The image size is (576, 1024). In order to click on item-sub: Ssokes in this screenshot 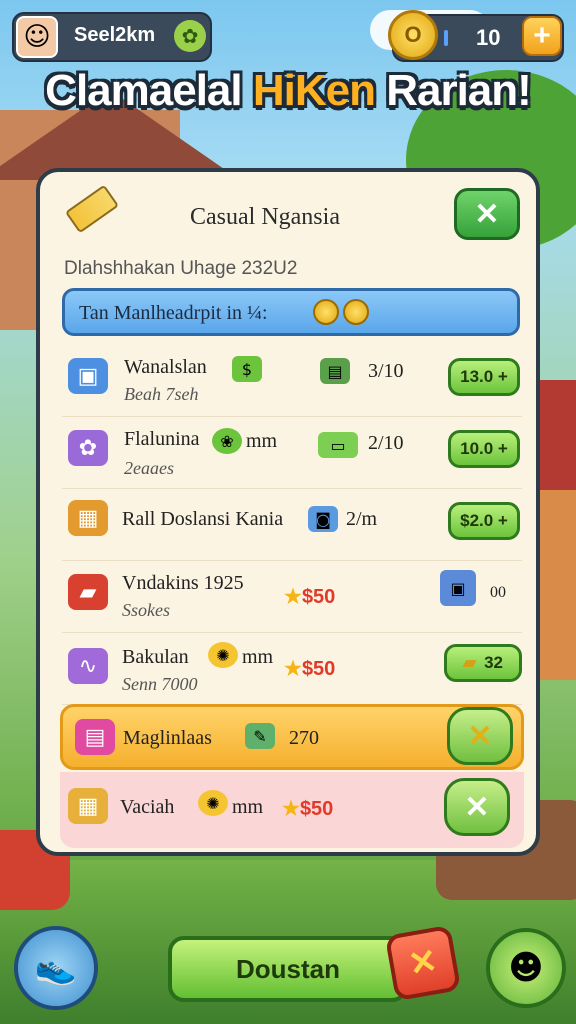, I will do `click(146, 610)`.